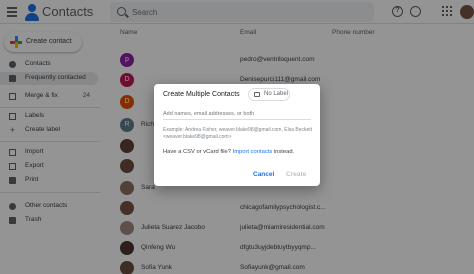 The height and width of the screenshot is (274, 474). Describe the element at coordinates (283, 152) in the screenshot. I see `import-hint-suffix: instead.` at that location.